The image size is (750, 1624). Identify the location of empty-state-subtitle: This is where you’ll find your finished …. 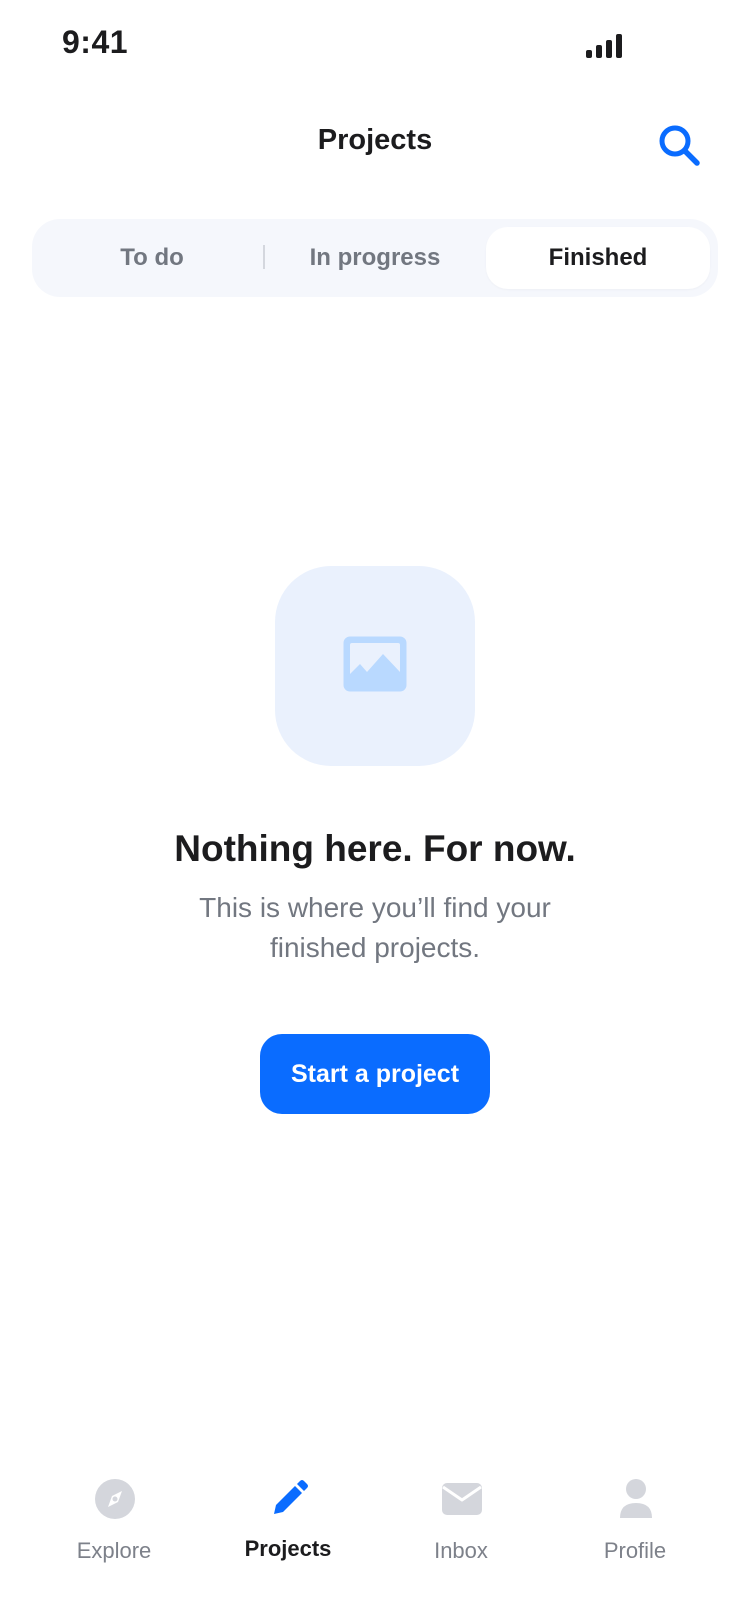
(375, 927).